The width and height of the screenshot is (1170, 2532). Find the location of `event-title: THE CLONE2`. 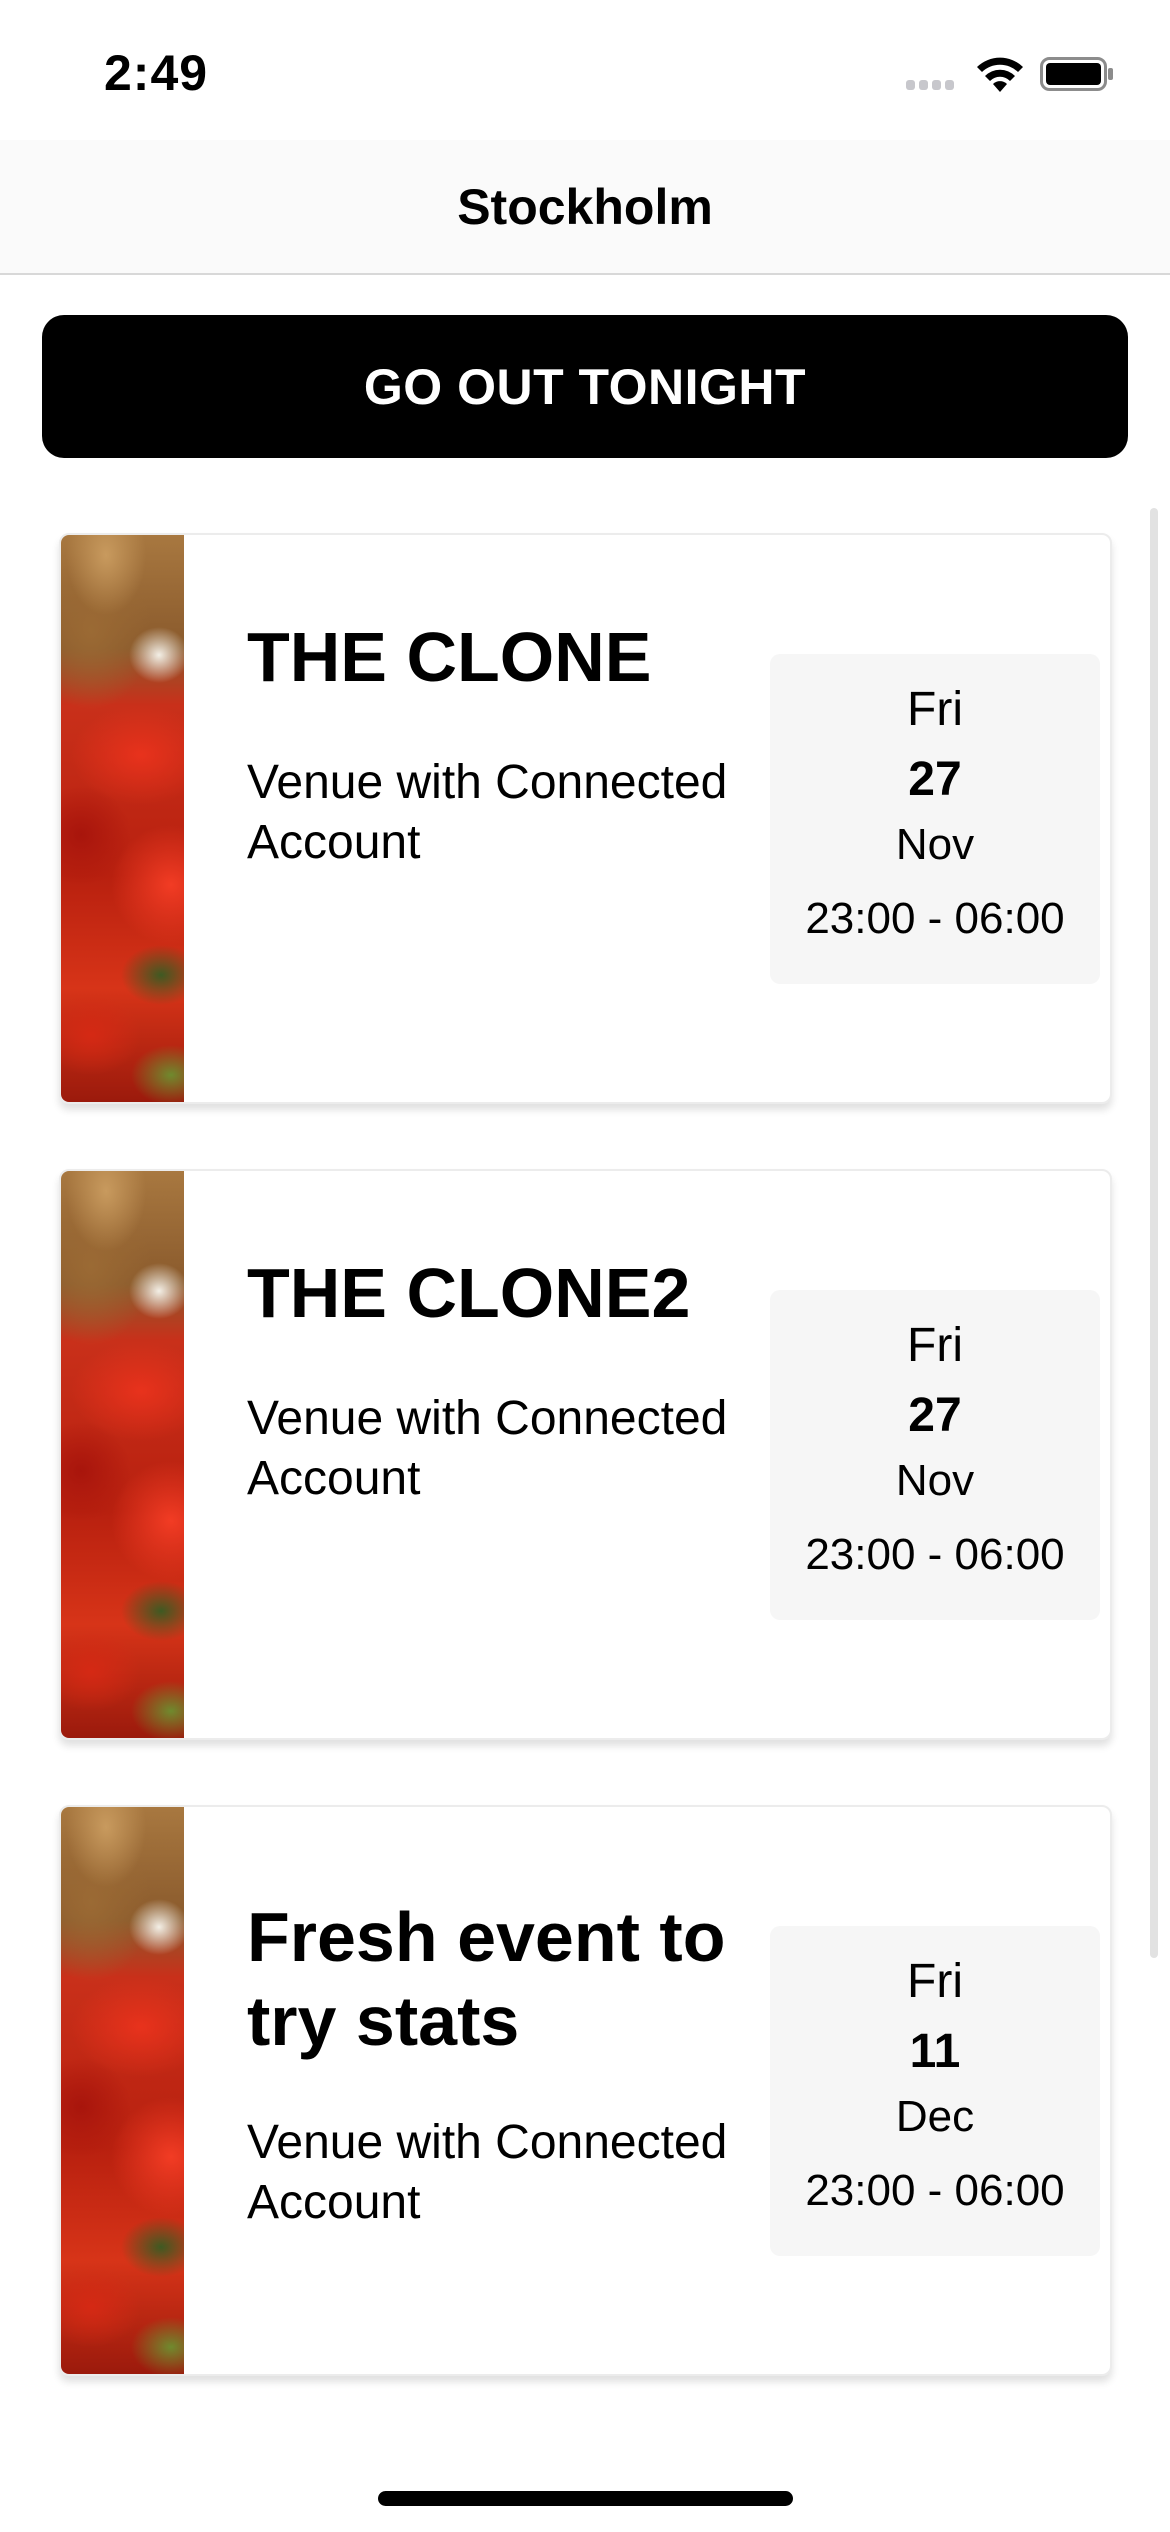

event-title: THE CLONE2 is located at coordinates (469, 1293).